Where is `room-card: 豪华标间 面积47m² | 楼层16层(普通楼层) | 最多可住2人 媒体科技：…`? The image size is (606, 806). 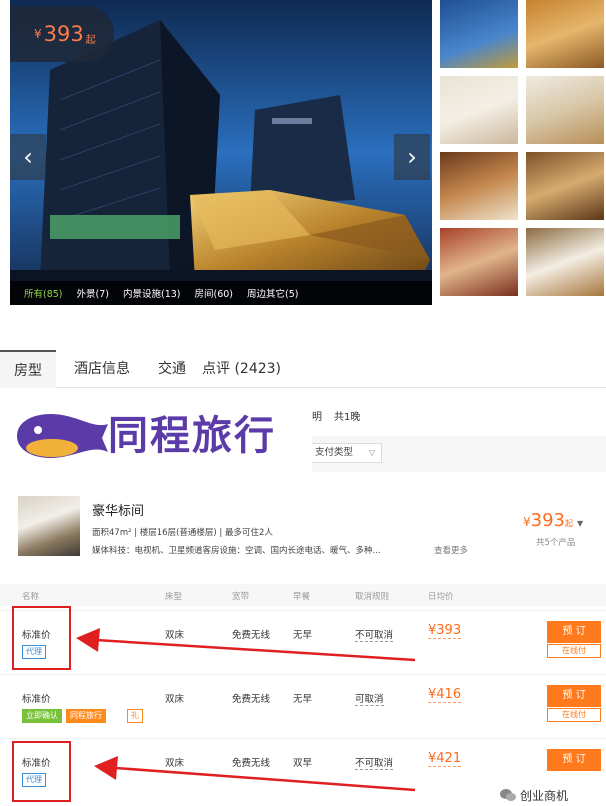
room-card: 豪华标间 面积47m² | 楼层16层(普通楼层) | 最多可住2人 媒体科技：… is located at coordinates (308, 532).